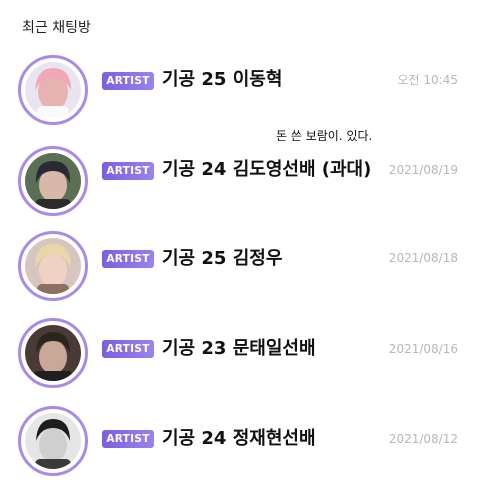  What do you see at coordinates (427, 80) in the screenshot?
I see `chat-time: 오전 10:45` at bounding box center [427, 80].